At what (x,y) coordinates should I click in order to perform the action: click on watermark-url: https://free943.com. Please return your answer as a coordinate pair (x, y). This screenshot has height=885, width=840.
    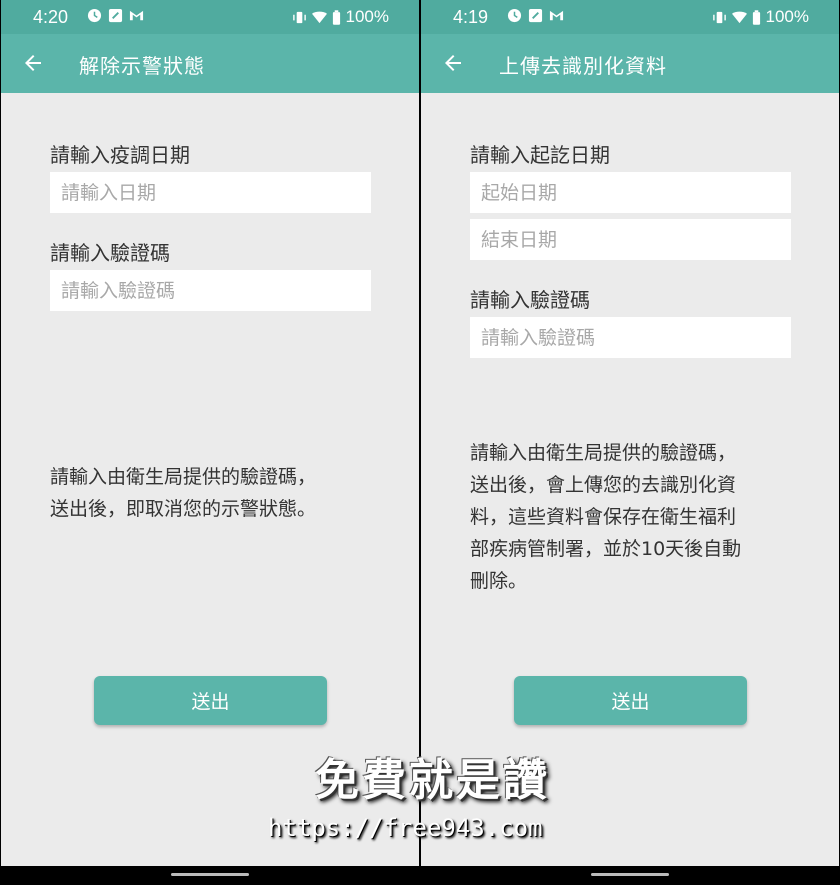
    Looking at the image, I should click on (405, 828).